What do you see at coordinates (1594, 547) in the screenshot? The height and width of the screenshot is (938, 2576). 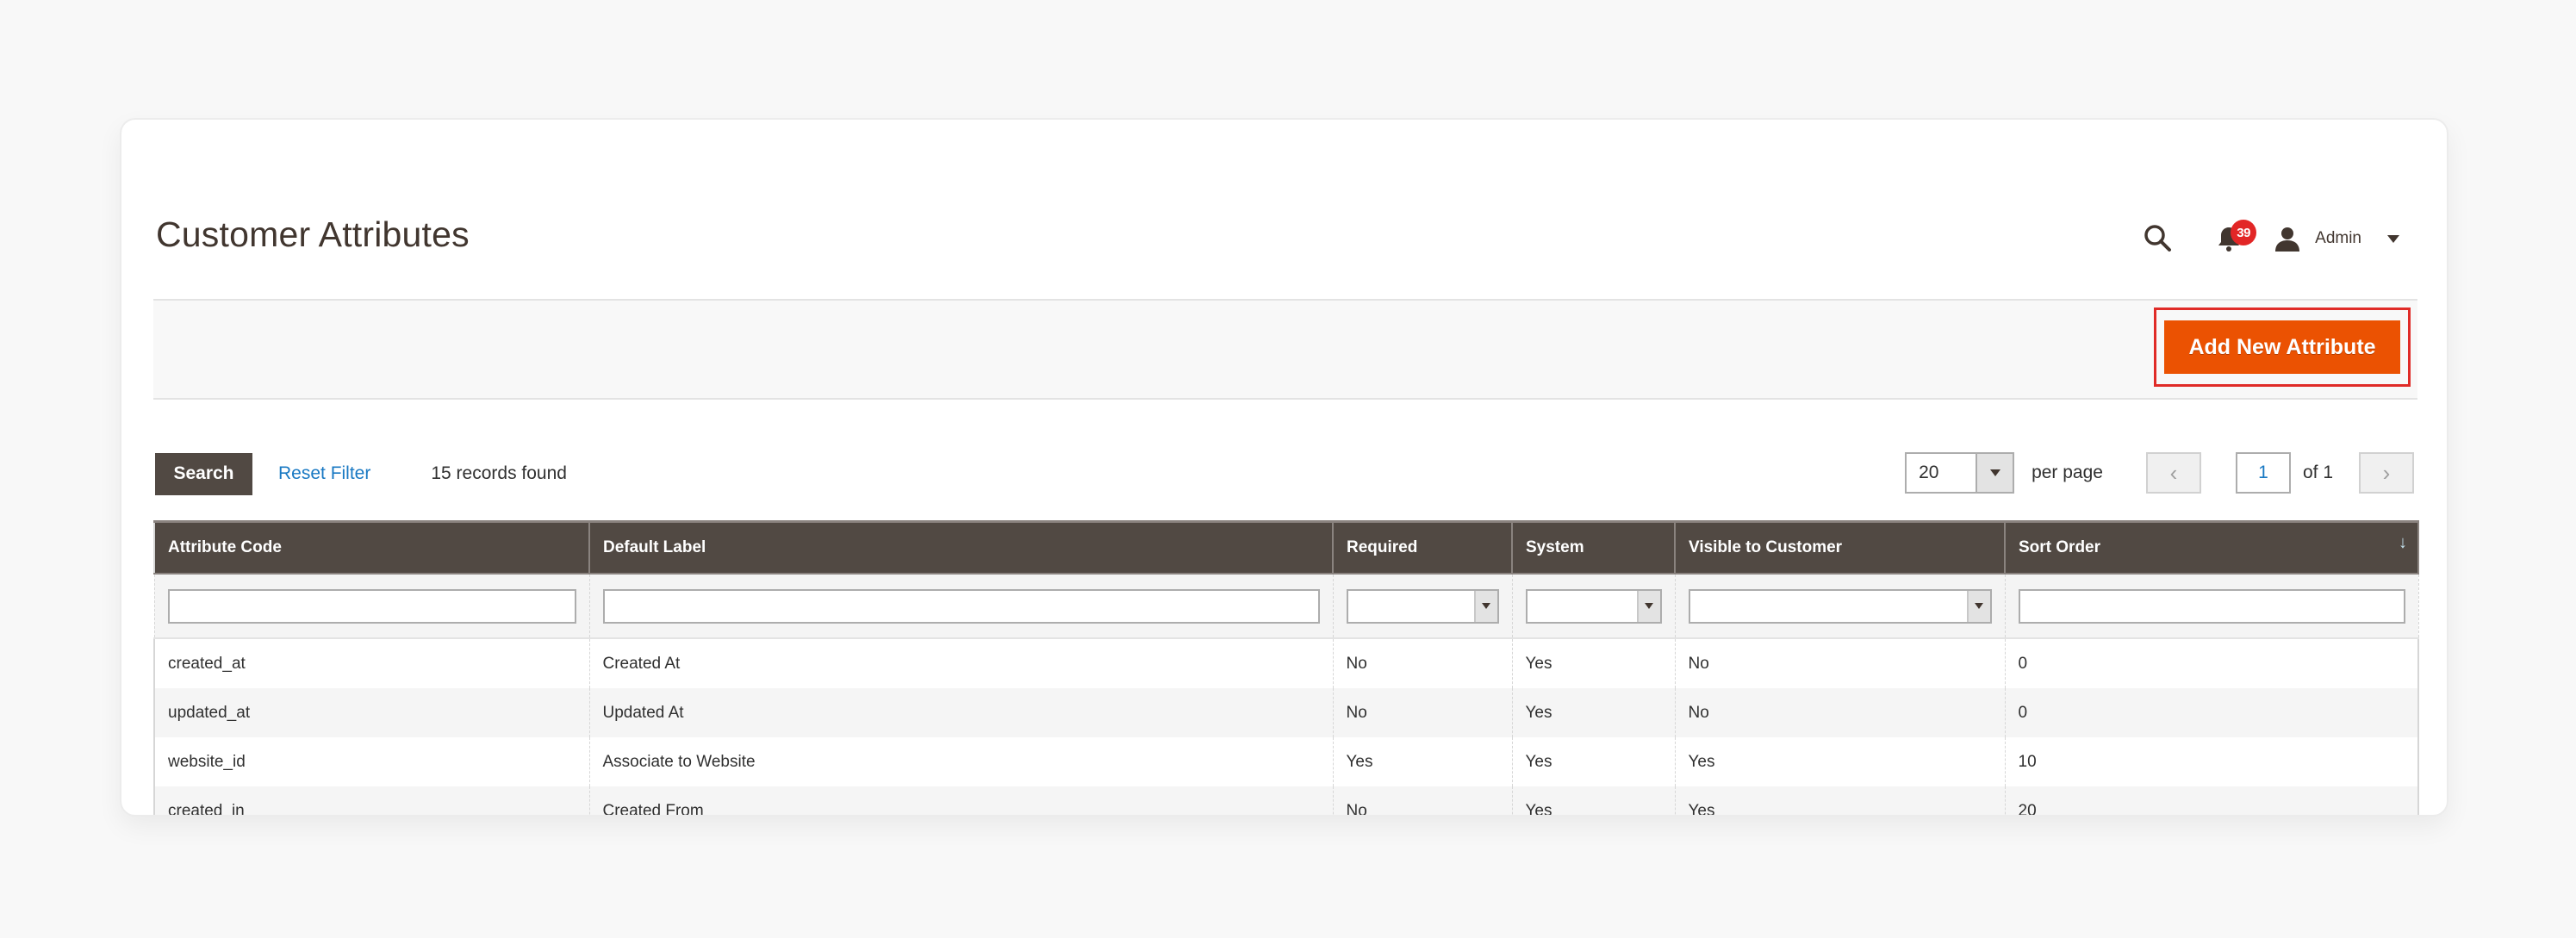 I see `column-header-system: System` at bounding box center [1594, 547].